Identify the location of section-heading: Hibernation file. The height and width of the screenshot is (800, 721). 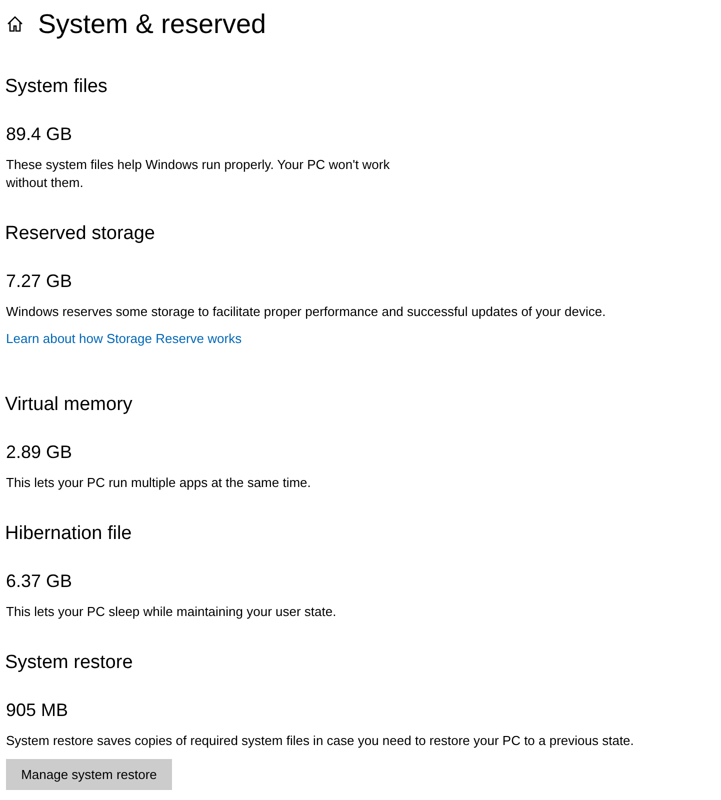
(69, 534).